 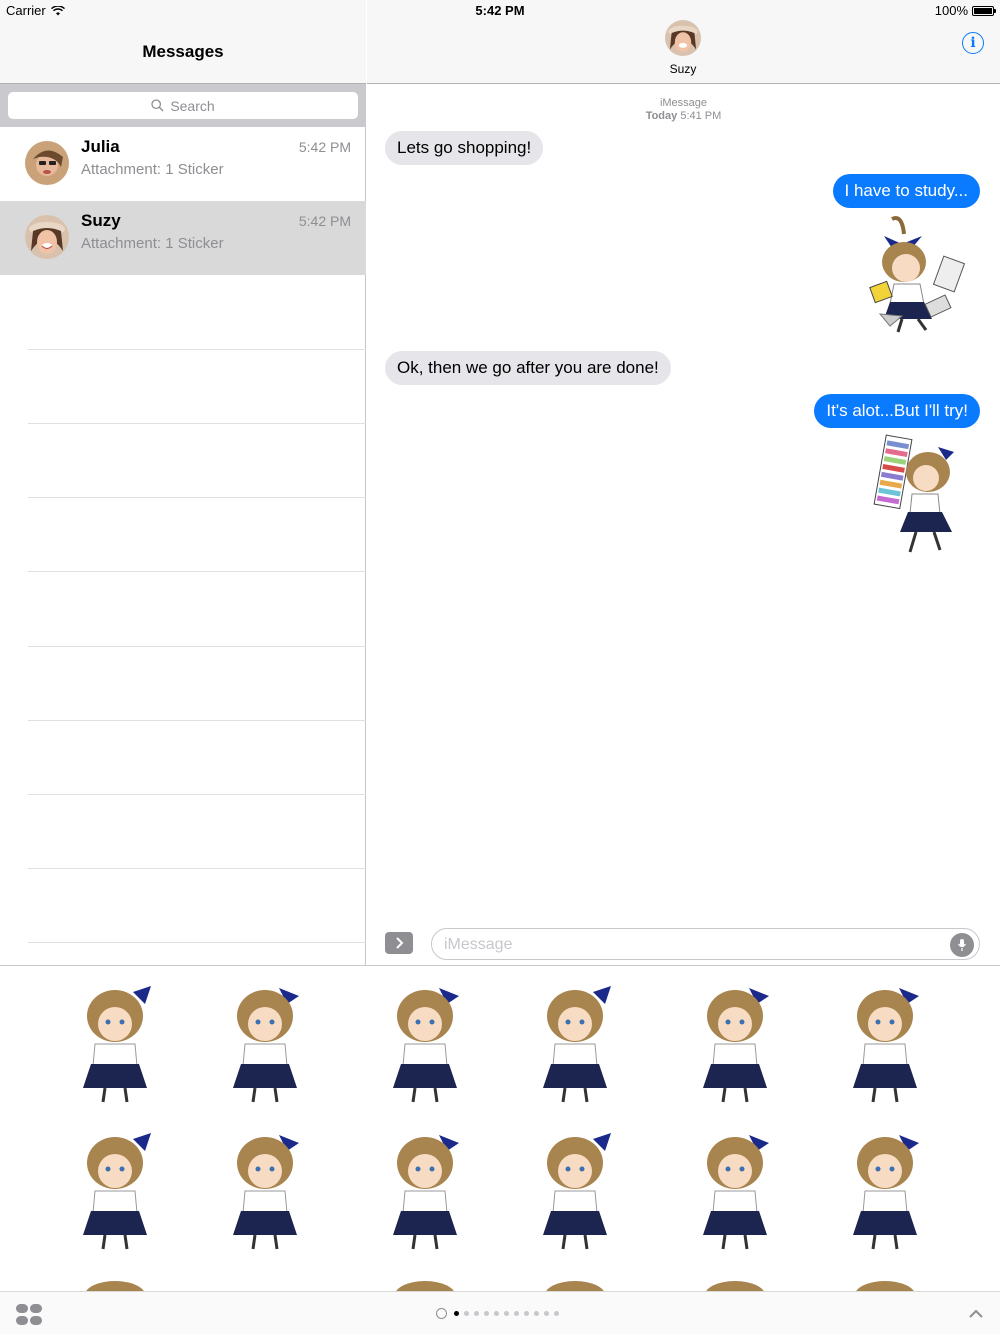 I want to click on app-grid-icon, so click(x=29, y=1315).